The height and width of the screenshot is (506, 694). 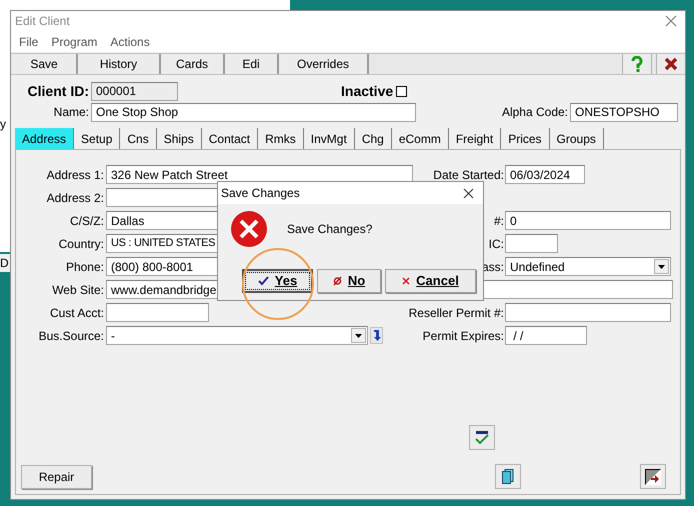 I want to click on field-label: Date Started:, so click(x=469, y=175).